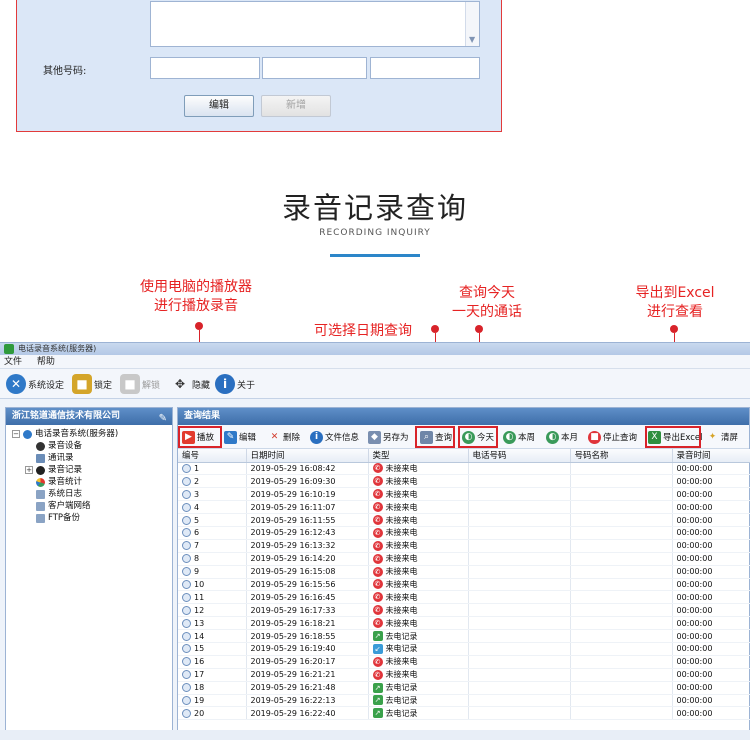 The image size is (750, 740). Describe the element at coordinates (307, 559) in the screenshot. I see `cell-datetime: 2019-05-29 16:14:20` at that location.